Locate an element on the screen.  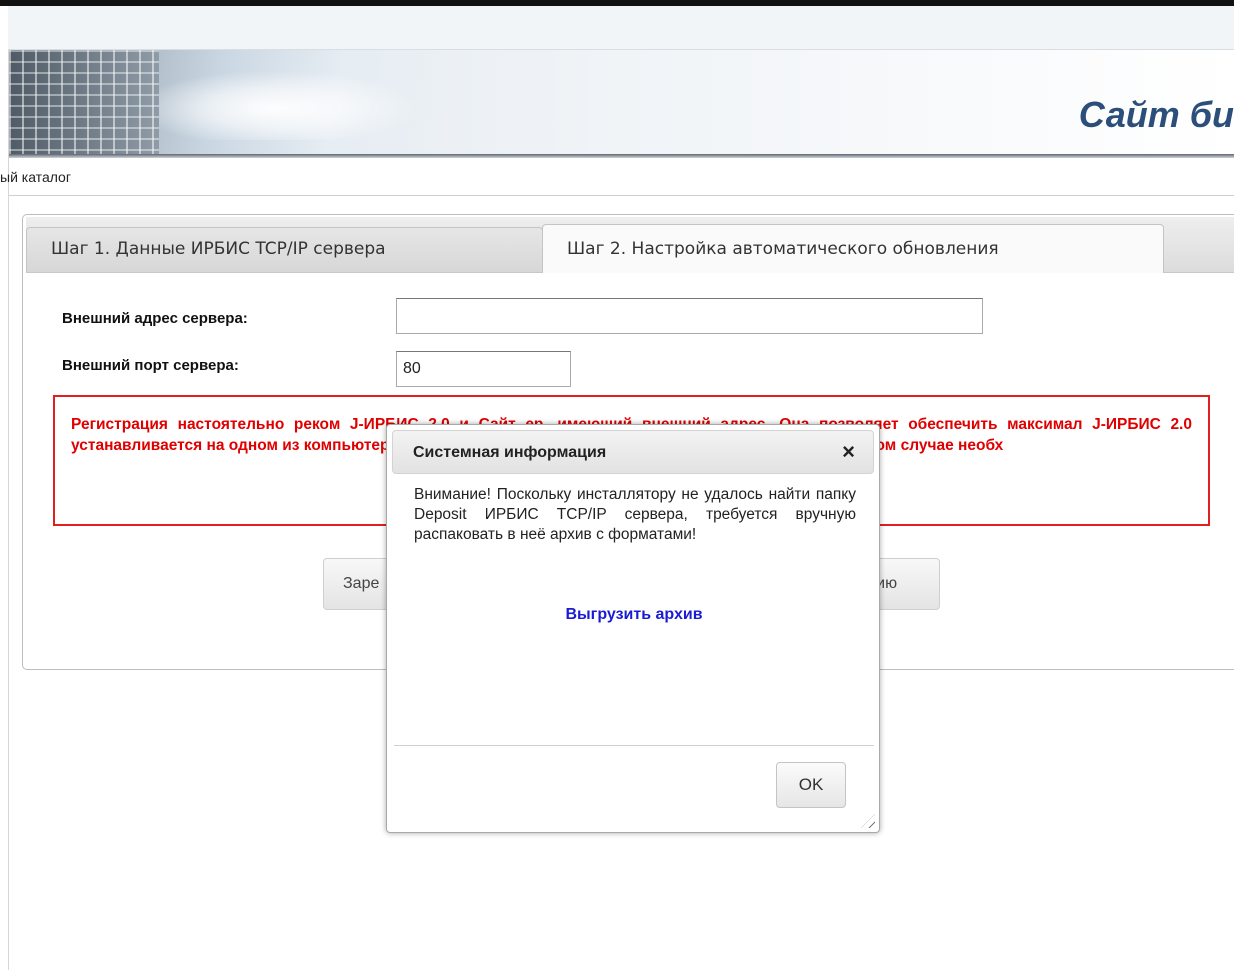
resize-grip-icon is located at coordinates (868, 821).